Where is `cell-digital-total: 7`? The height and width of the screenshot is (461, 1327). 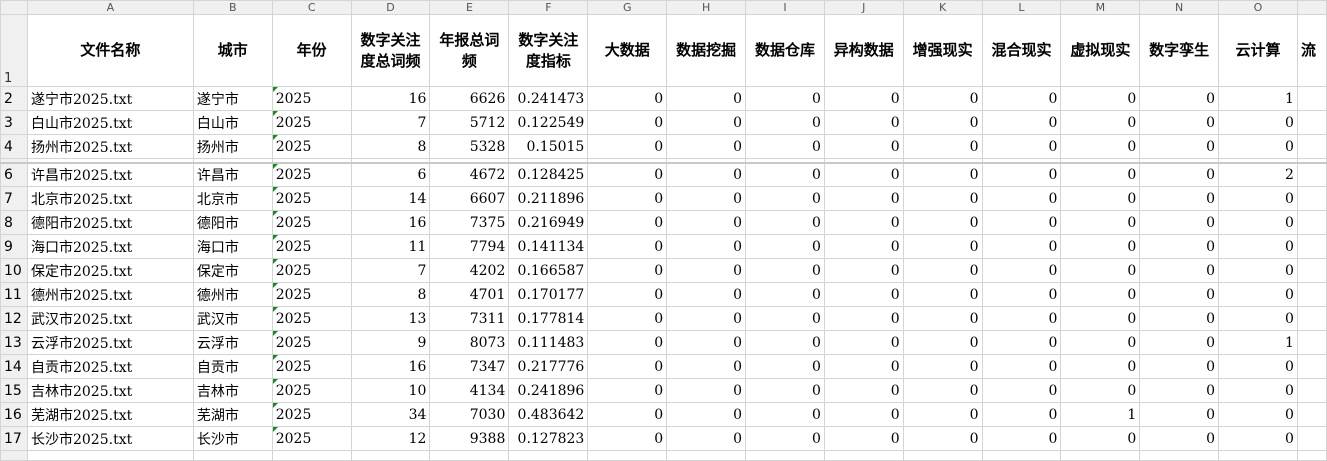
cell-digital-total: 7 is located at coordinates (390, 270).